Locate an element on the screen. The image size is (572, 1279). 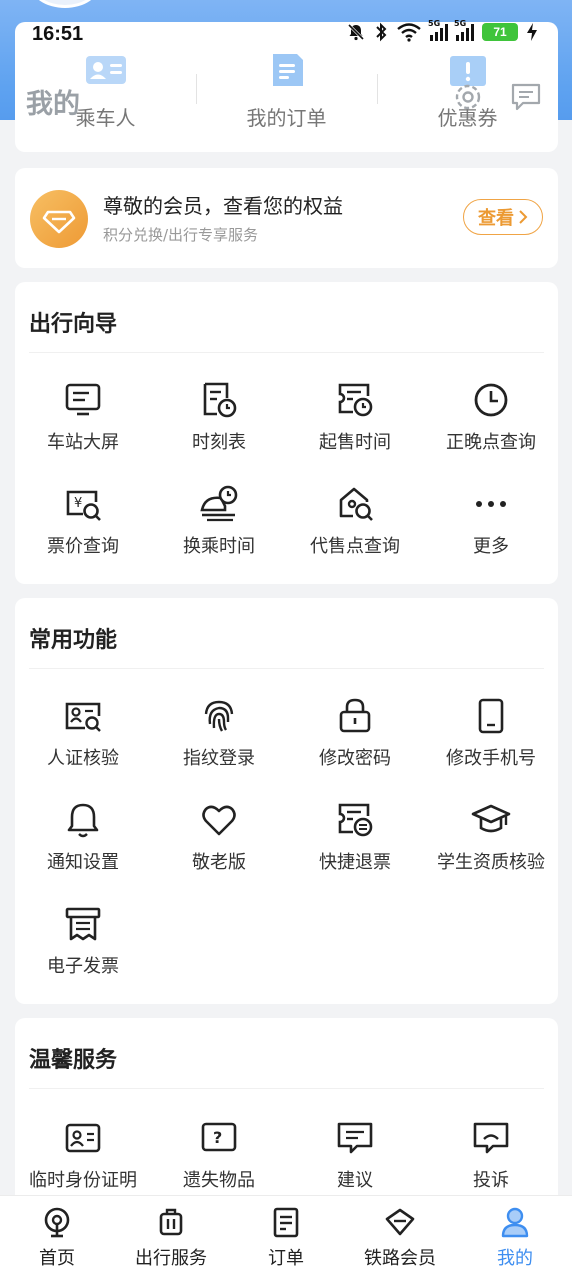
sale-time-icon is located at coordinates (355, 400).